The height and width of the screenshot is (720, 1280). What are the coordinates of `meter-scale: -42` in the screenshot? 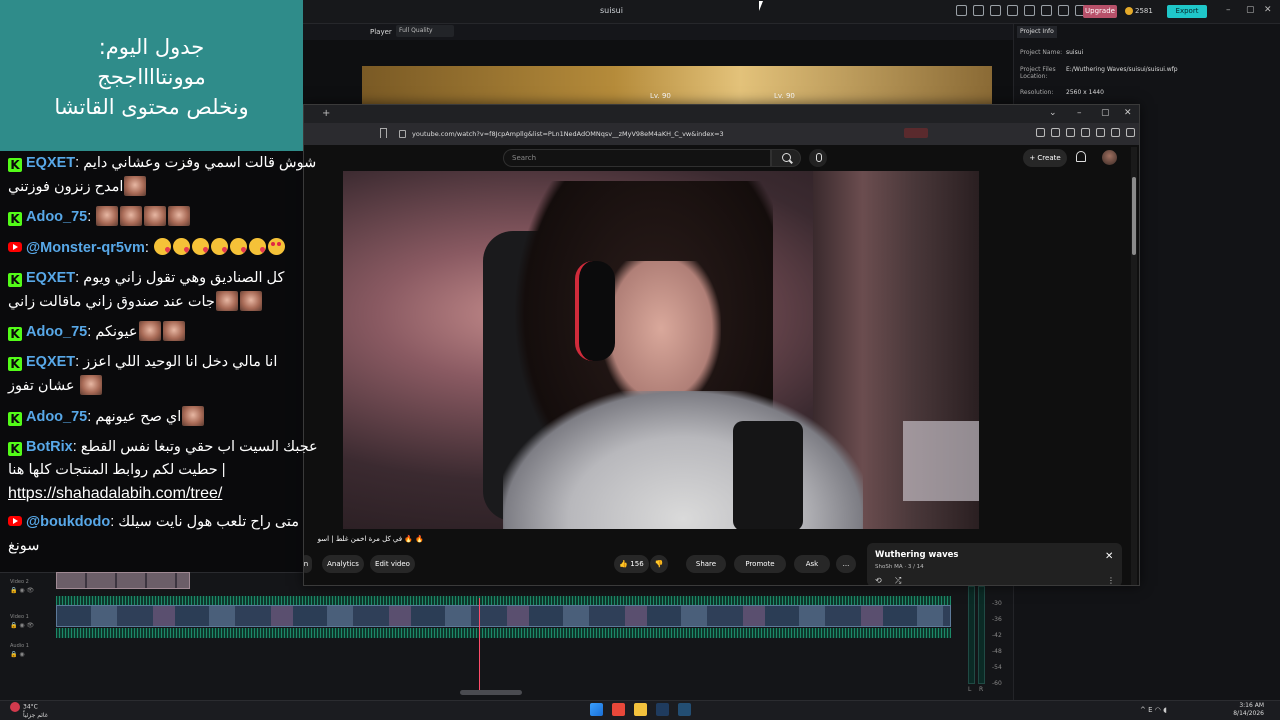 It's located at (997, 635).